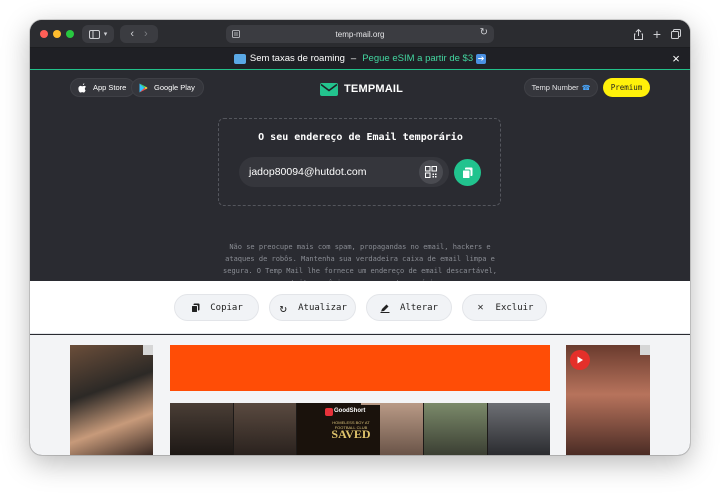  What do you see at coordinates (236, 34) in the screenshot?
I see `page-settings-icon` at bounding box center [236, 34].